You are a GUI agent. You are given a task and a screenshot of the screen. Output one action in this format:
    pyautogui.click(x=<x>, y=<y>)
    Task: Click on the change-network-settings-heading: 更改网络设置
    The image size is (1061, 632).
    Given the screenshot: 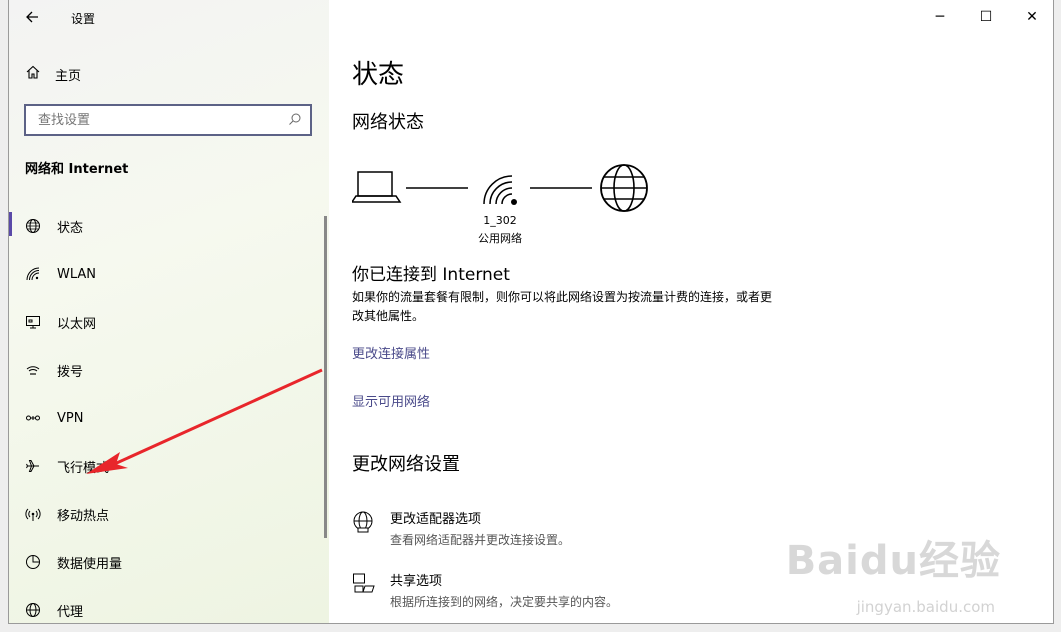 What is the action you would take?
    pyautogui.click(x=406, y=464)
    